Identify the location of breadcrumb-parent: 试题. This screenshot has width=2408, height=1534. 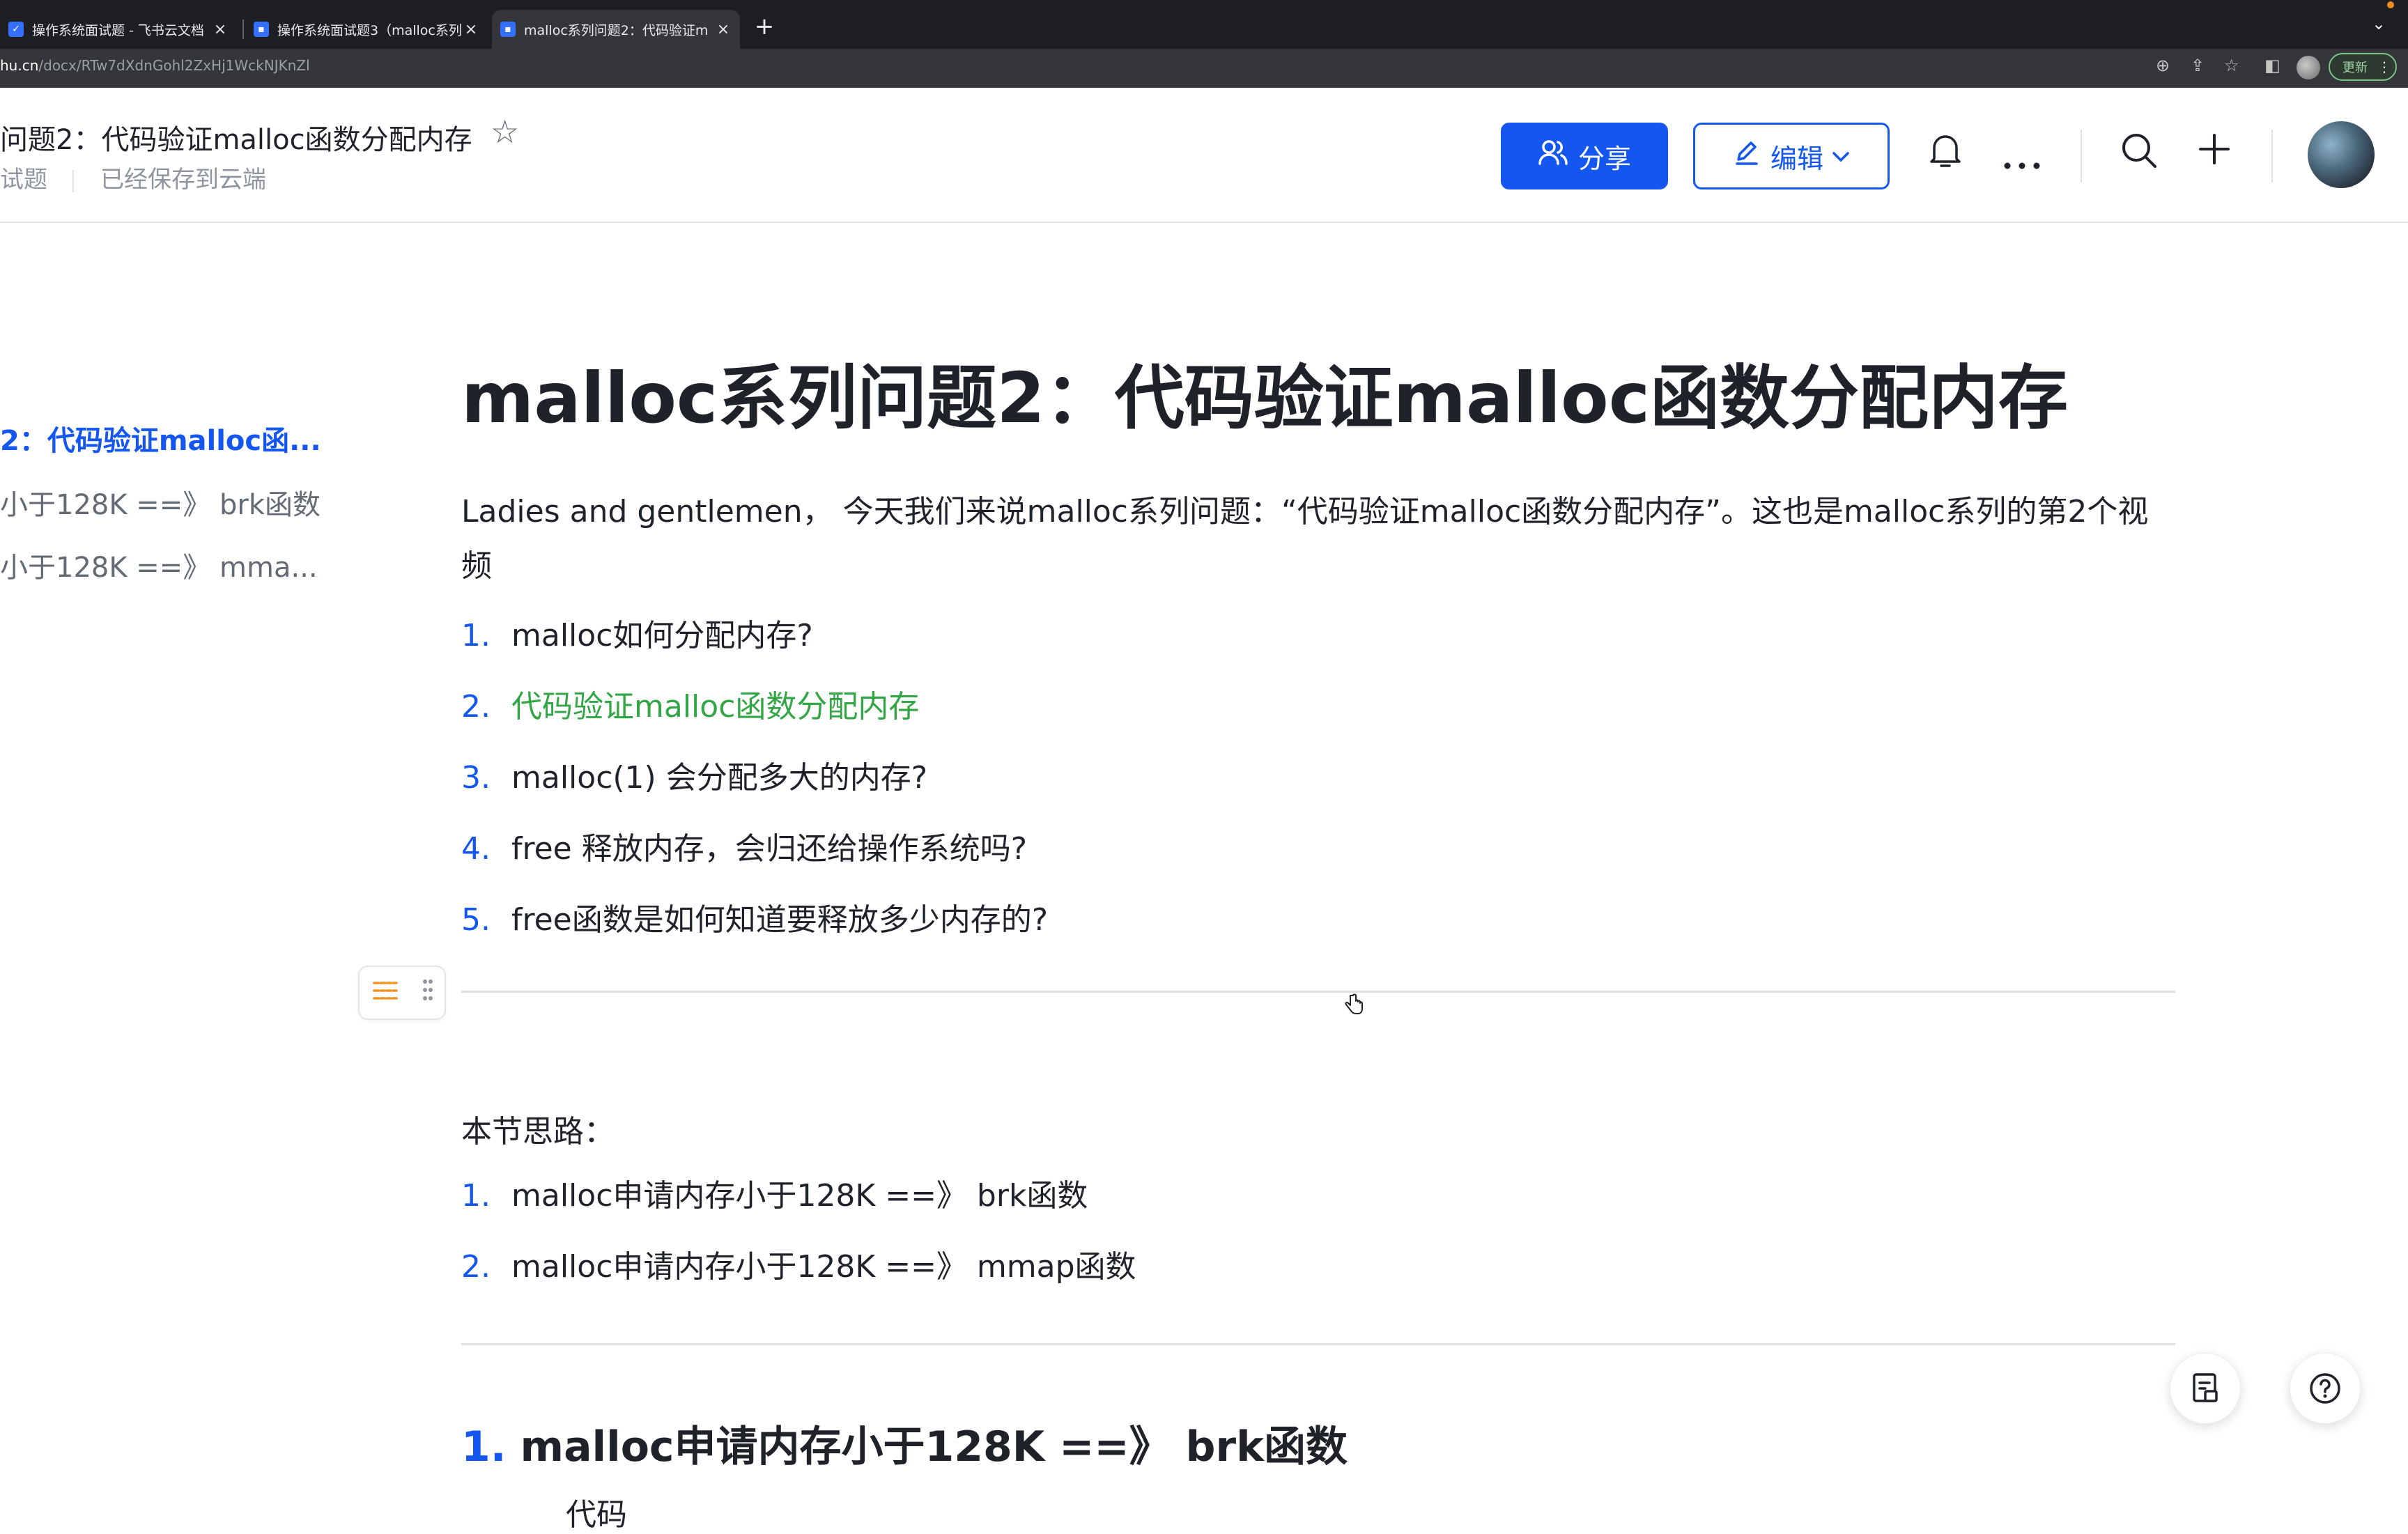
(24, 180).